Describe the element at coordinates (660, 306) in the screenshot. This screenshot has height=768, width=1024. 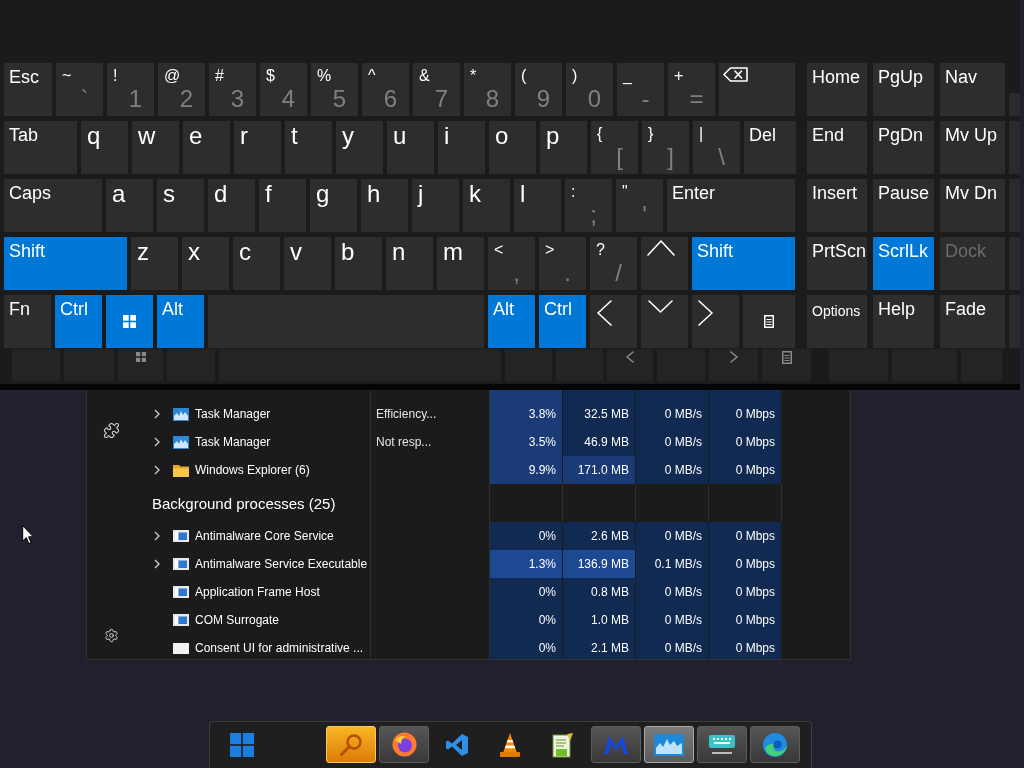
I see `chevron-down-icon` at that location.